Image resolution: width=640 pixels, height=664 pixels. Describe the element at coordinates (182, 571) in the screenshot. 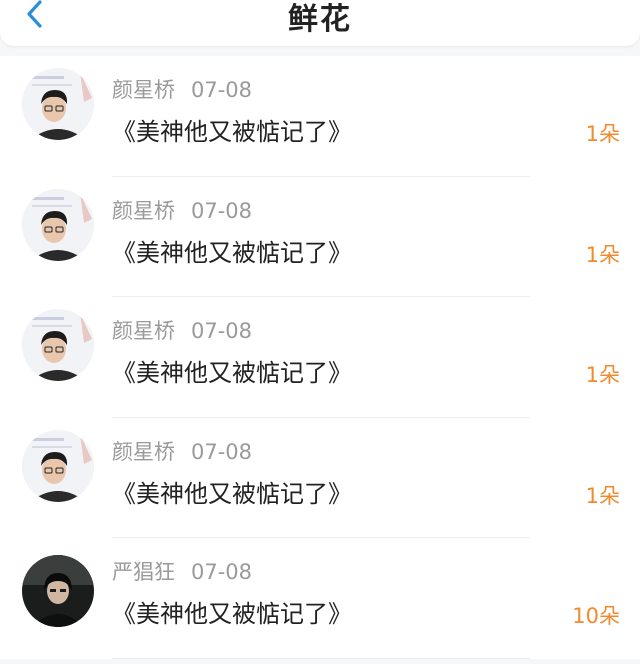

I see `user-meta: 严猖狂 07-08` at that location.